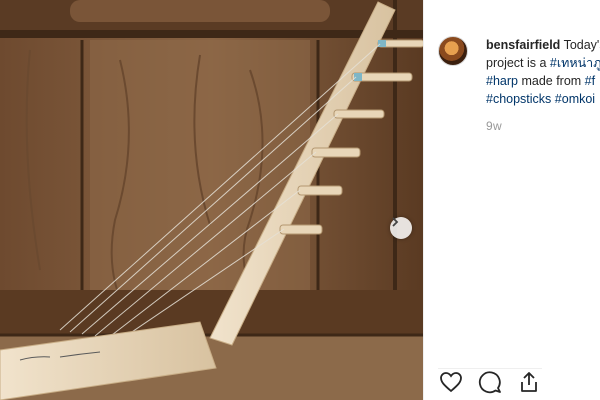 The width and height of the screenshot is (600, 400). I want to click on share-icon, so click(529, 382).